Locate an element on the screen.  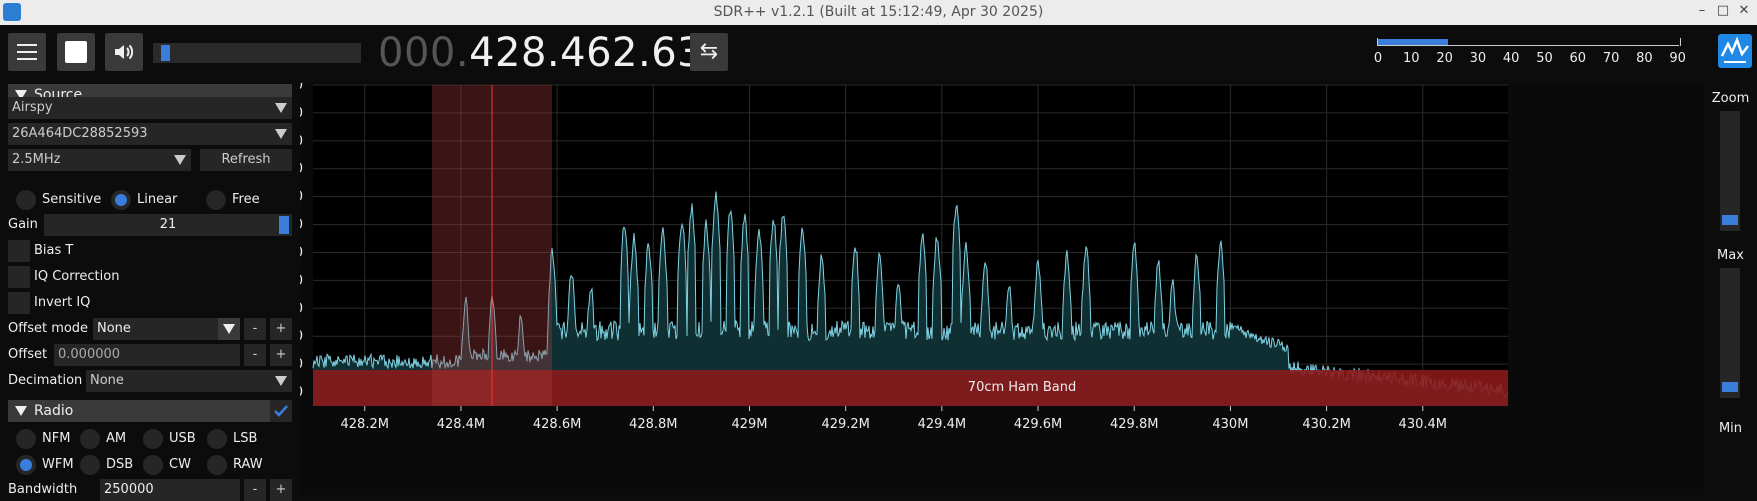
snr-tick-label: 60 is located at coordinates (1578, 58).